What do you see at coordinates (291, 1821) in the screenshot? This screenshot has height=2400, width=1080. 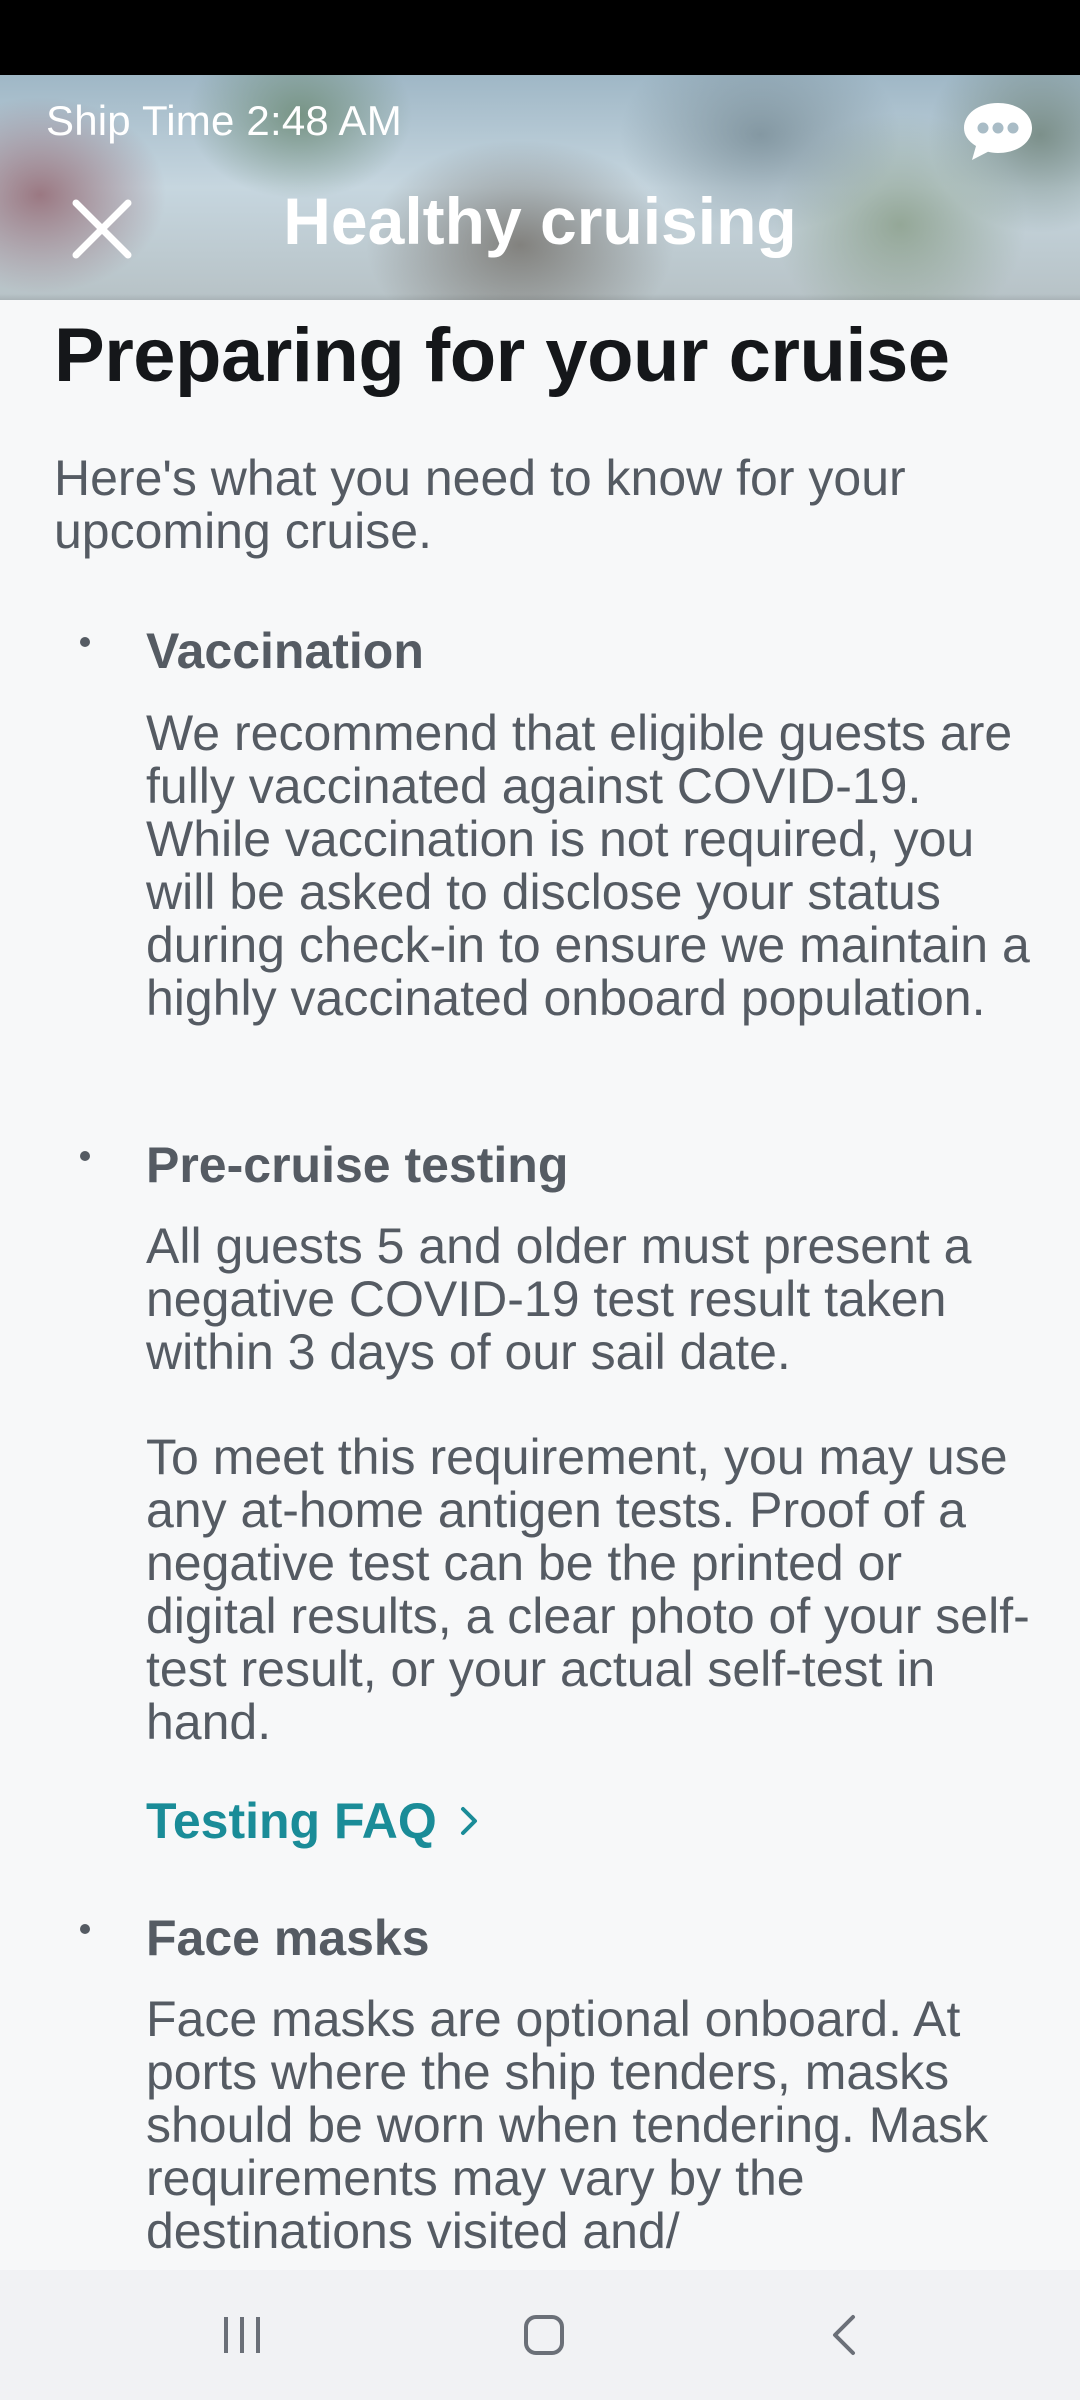 I see `testing-faq-label: Testing FAQ` at bounding box center [291, 1821].